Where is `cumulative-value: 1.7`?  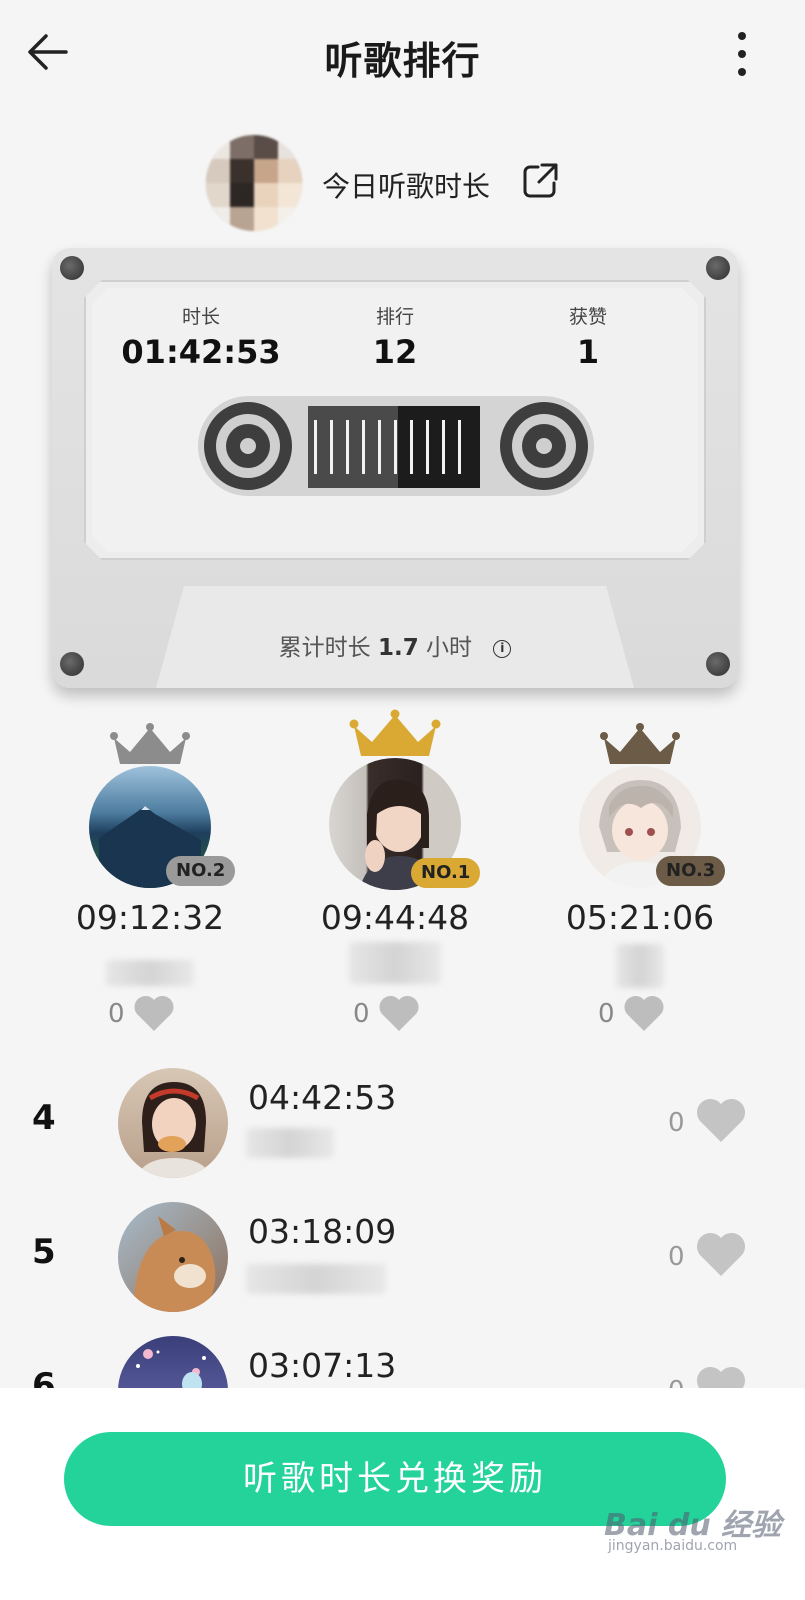
cumulative-value: 1.7 is located at coordinates (398, 648).